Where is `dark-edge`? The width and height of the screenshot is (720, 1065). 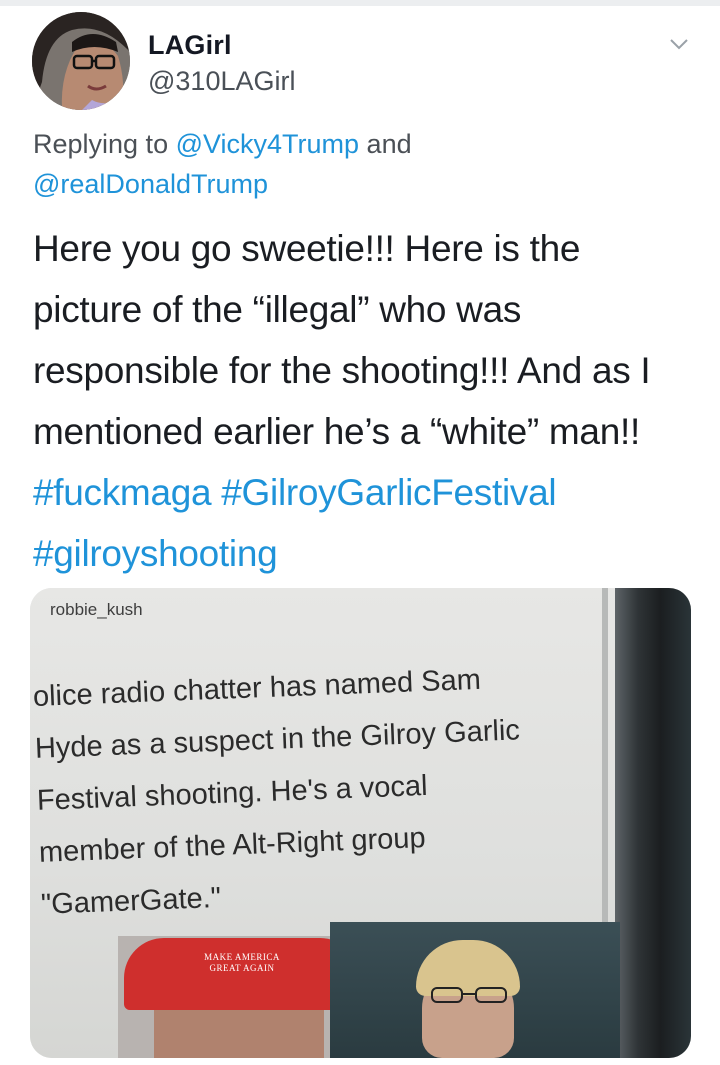 dark-edge is located at coordinates (653, 823).